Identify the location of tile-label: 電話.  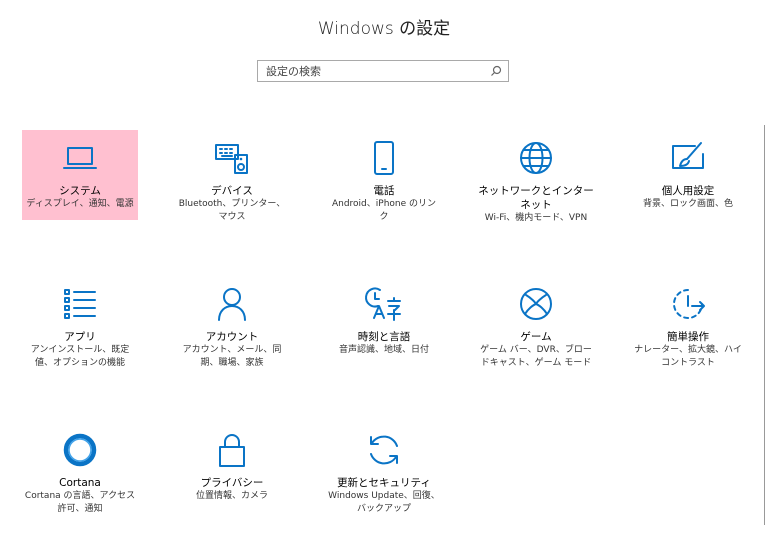
(384, 191).